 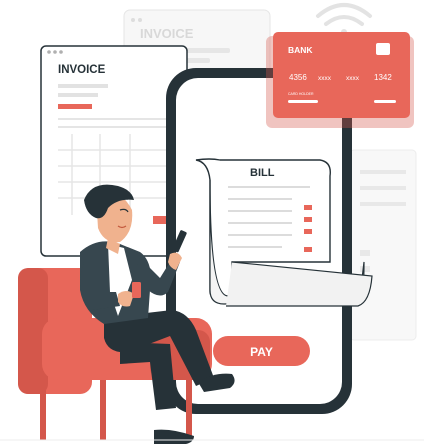 What do you see at coordinates (383, 77) in the screenshot?
I see `card-number-group-4: 1342` at bounding box center [383, 77].